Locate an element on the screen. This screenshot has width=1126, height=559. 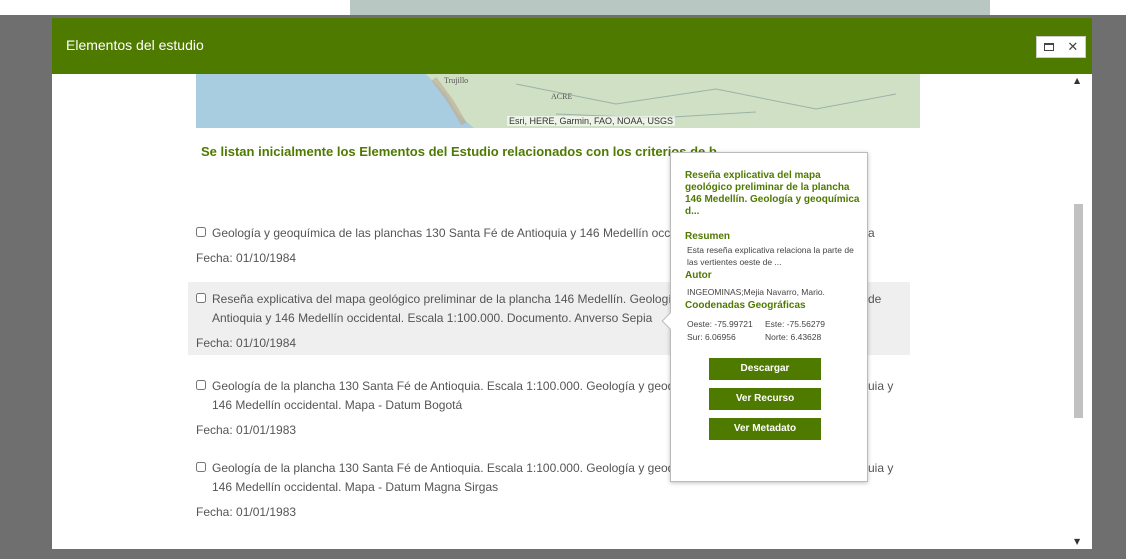
popup-coords-label: Coodenadas Geográficas is located at coordinates (745, 305).